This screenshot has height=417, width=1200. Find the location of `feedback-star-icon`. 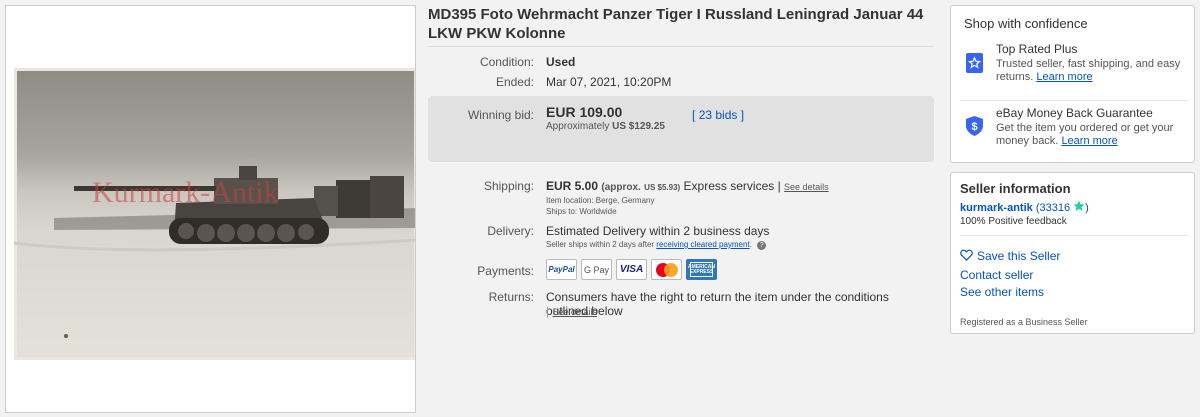

feedback-star-icon is located at coordinates (1079, 205).